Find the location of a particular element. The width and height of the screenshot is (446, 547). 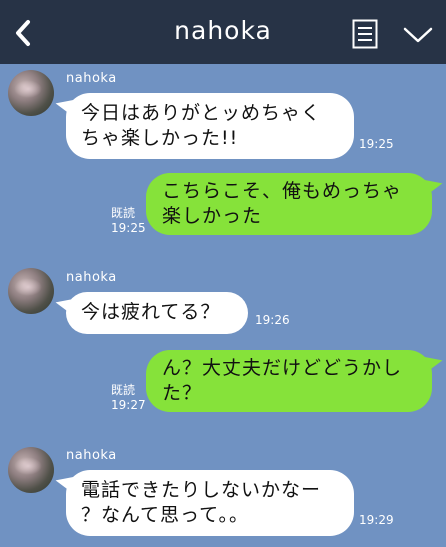

read-receipt: 既読 19:27 is located at coordinates (128, 398).